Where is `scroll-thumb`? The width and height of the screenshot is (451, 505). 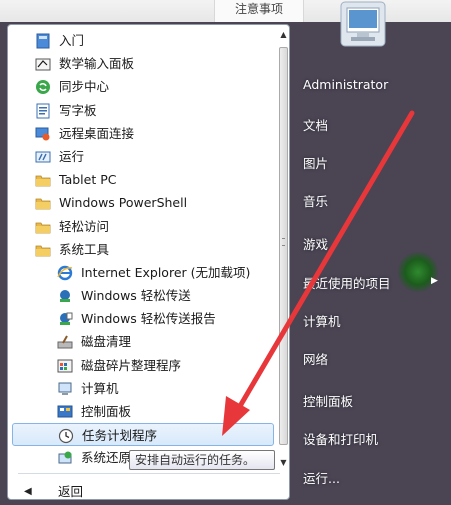
scroll-thumb is located at coordinates (283, 246).